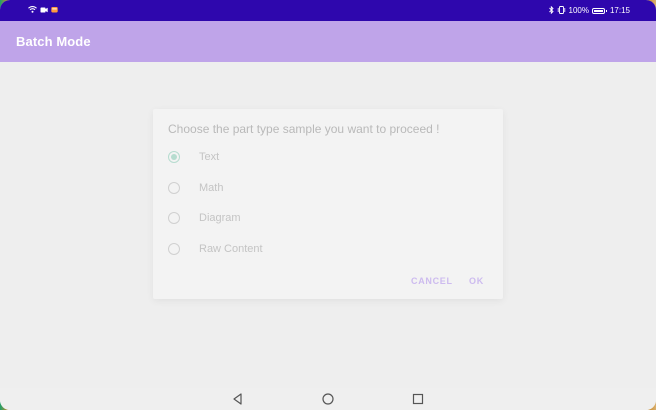 The height and width of the screenshot is (410, 656). I want to click on app-title: Batch Mode, so click(53, 41).